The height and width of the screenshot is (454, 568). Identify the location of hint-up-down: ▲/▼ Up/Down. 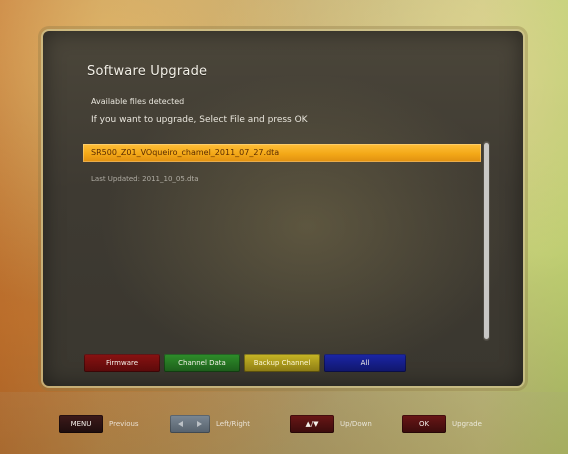
(331, 424).